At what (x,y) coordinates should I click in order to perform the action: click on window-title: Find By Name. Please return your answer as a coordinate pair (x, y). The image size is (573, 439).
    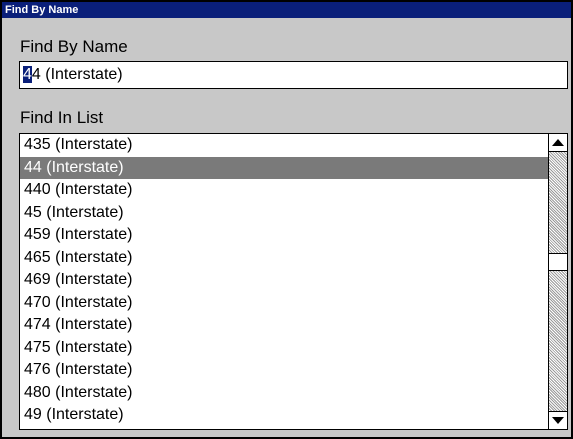
    Looking at the image, I should click on (286, 10).